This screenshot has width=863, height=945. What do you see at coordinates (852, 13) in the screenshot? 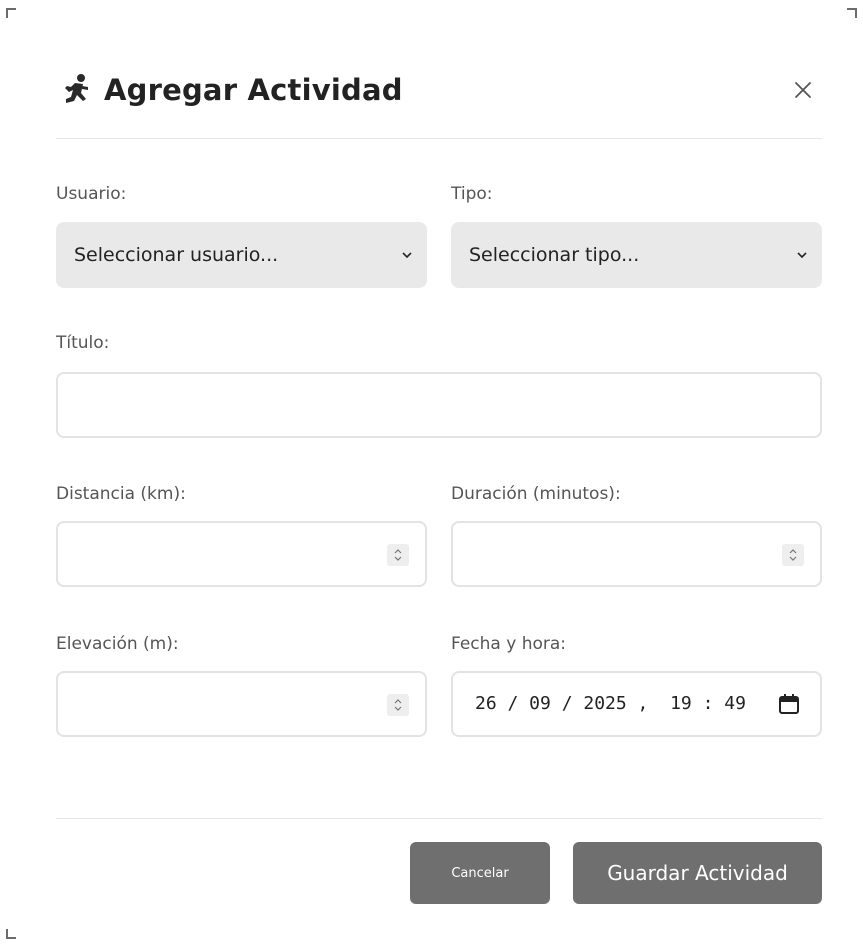
I see `window-corner-top-right` at bounding box center [852, 13].